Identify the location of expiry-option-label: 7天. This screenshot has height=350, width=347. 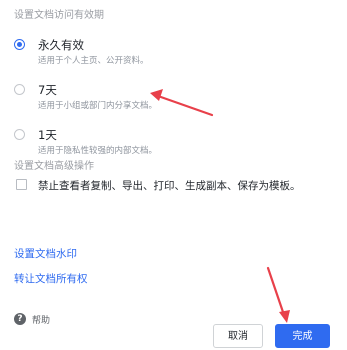
(47, 90).